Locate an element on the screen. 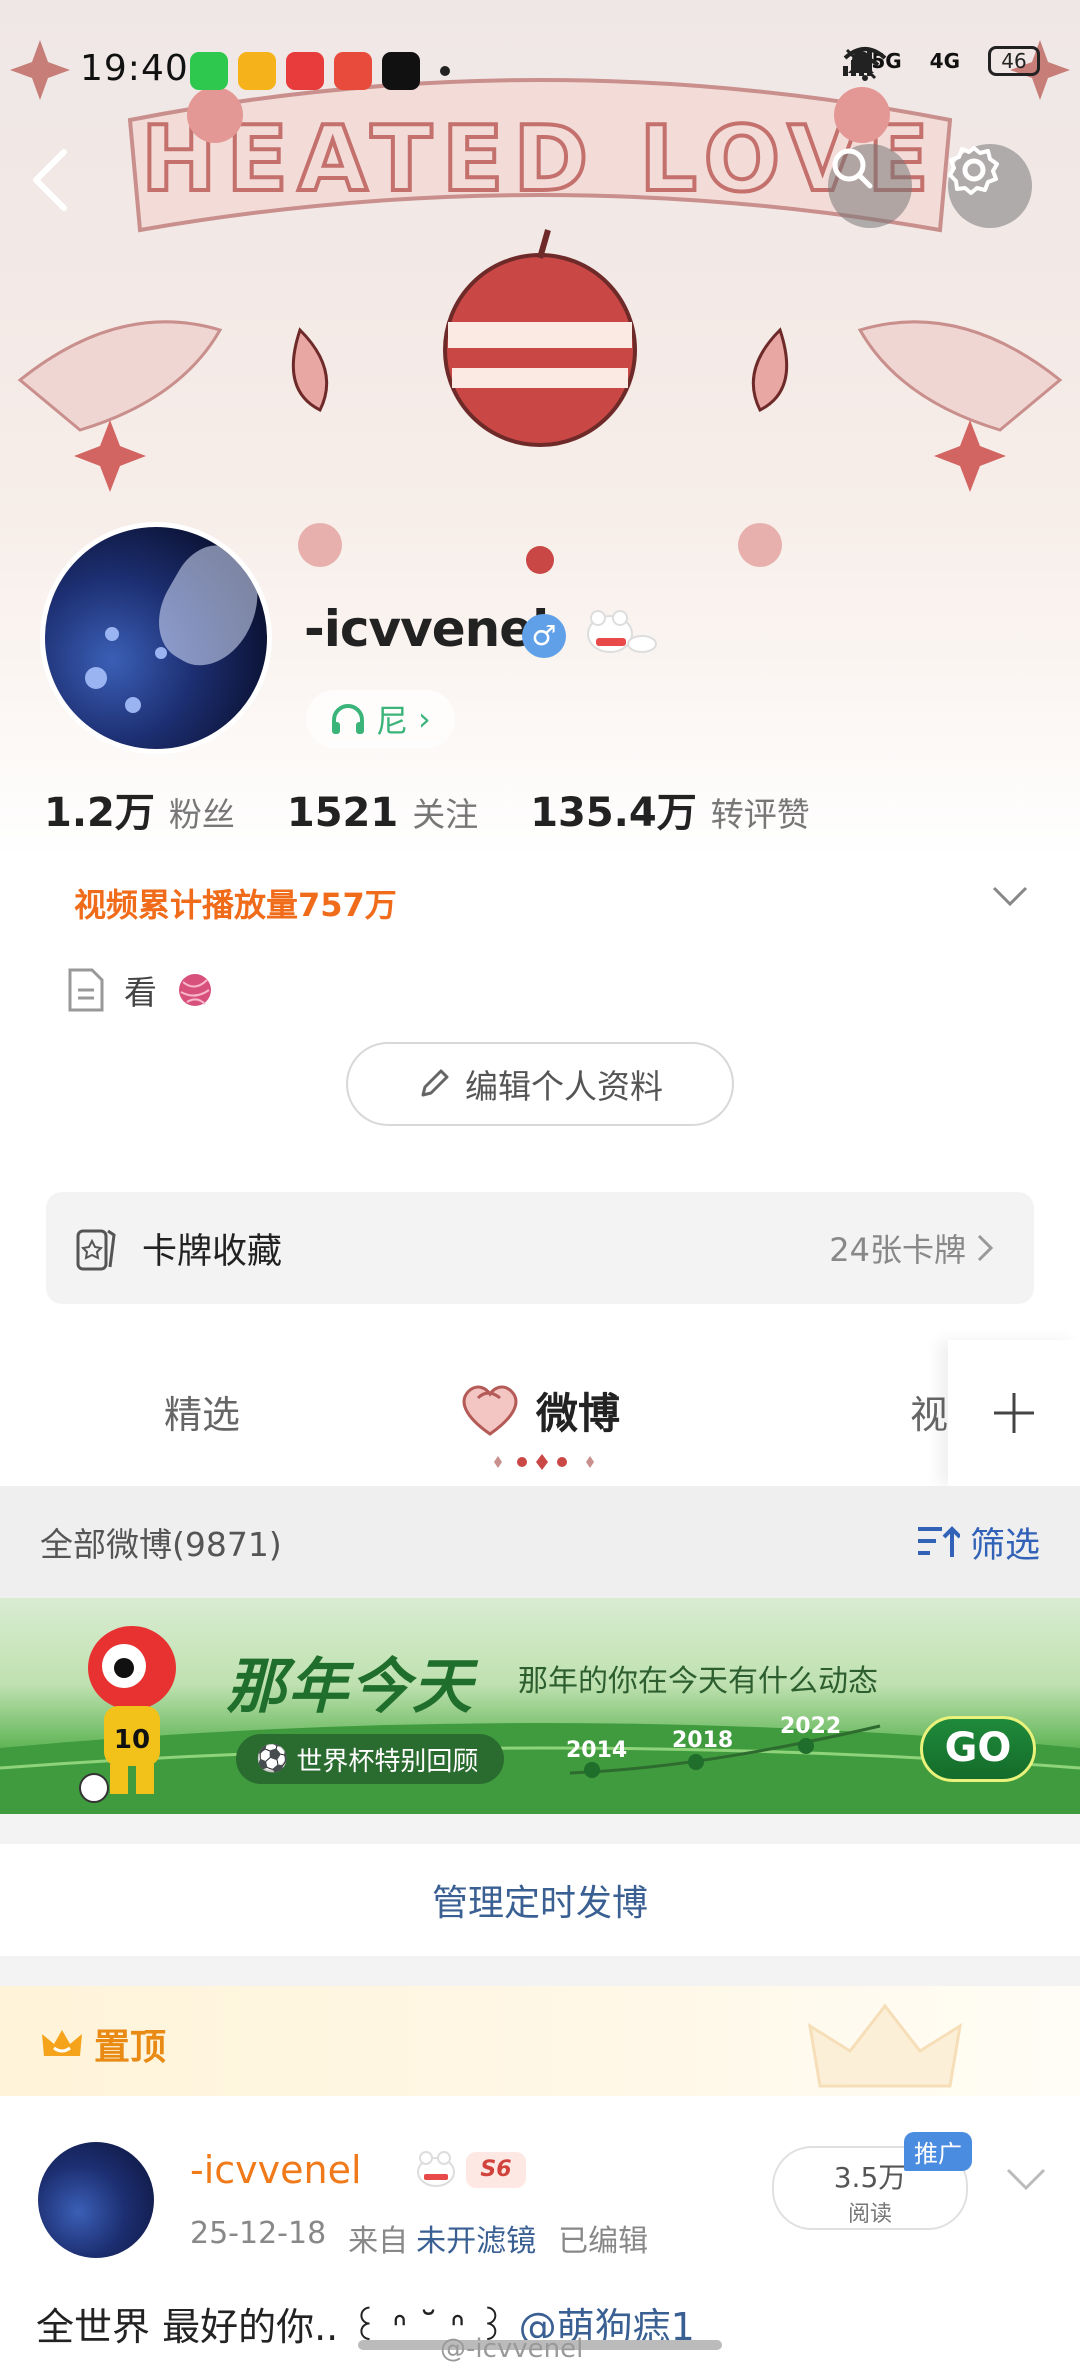  expand-profile-button is located at coordinates (1010, 898).